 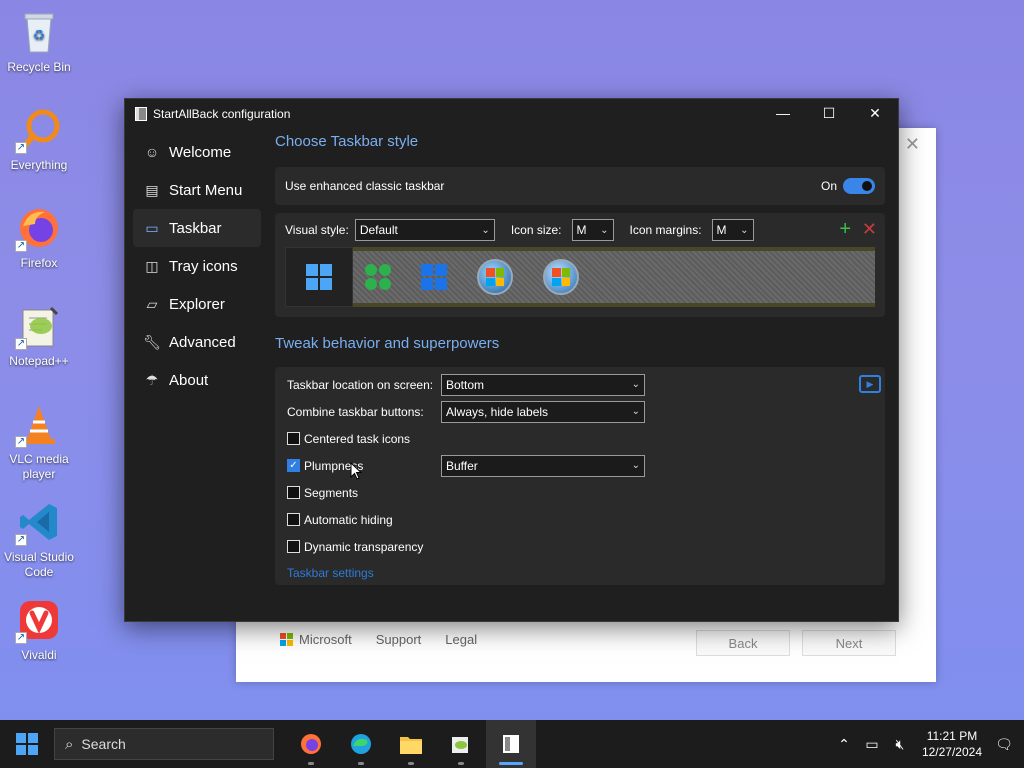 I want to click on plumpness-option: ✓ Plumpness, so click(x=364, y=466).